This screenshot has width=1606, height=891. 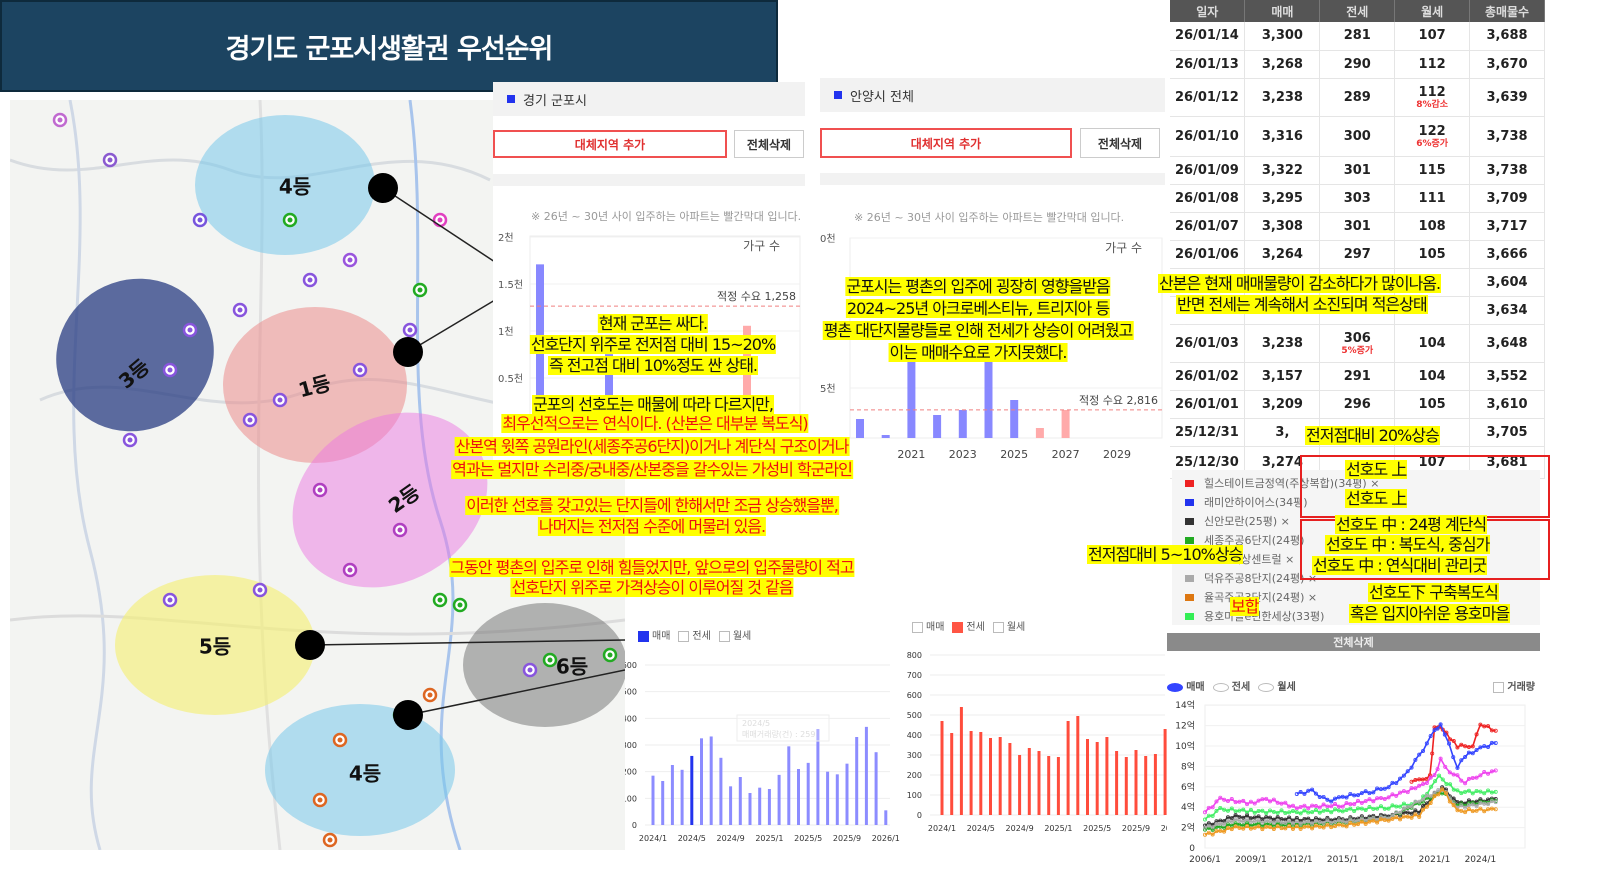 What do you see at coordinates (1507, 254) in the screenshot?
I see `cell-value: 3,666` at bounding box center [1507, 254].